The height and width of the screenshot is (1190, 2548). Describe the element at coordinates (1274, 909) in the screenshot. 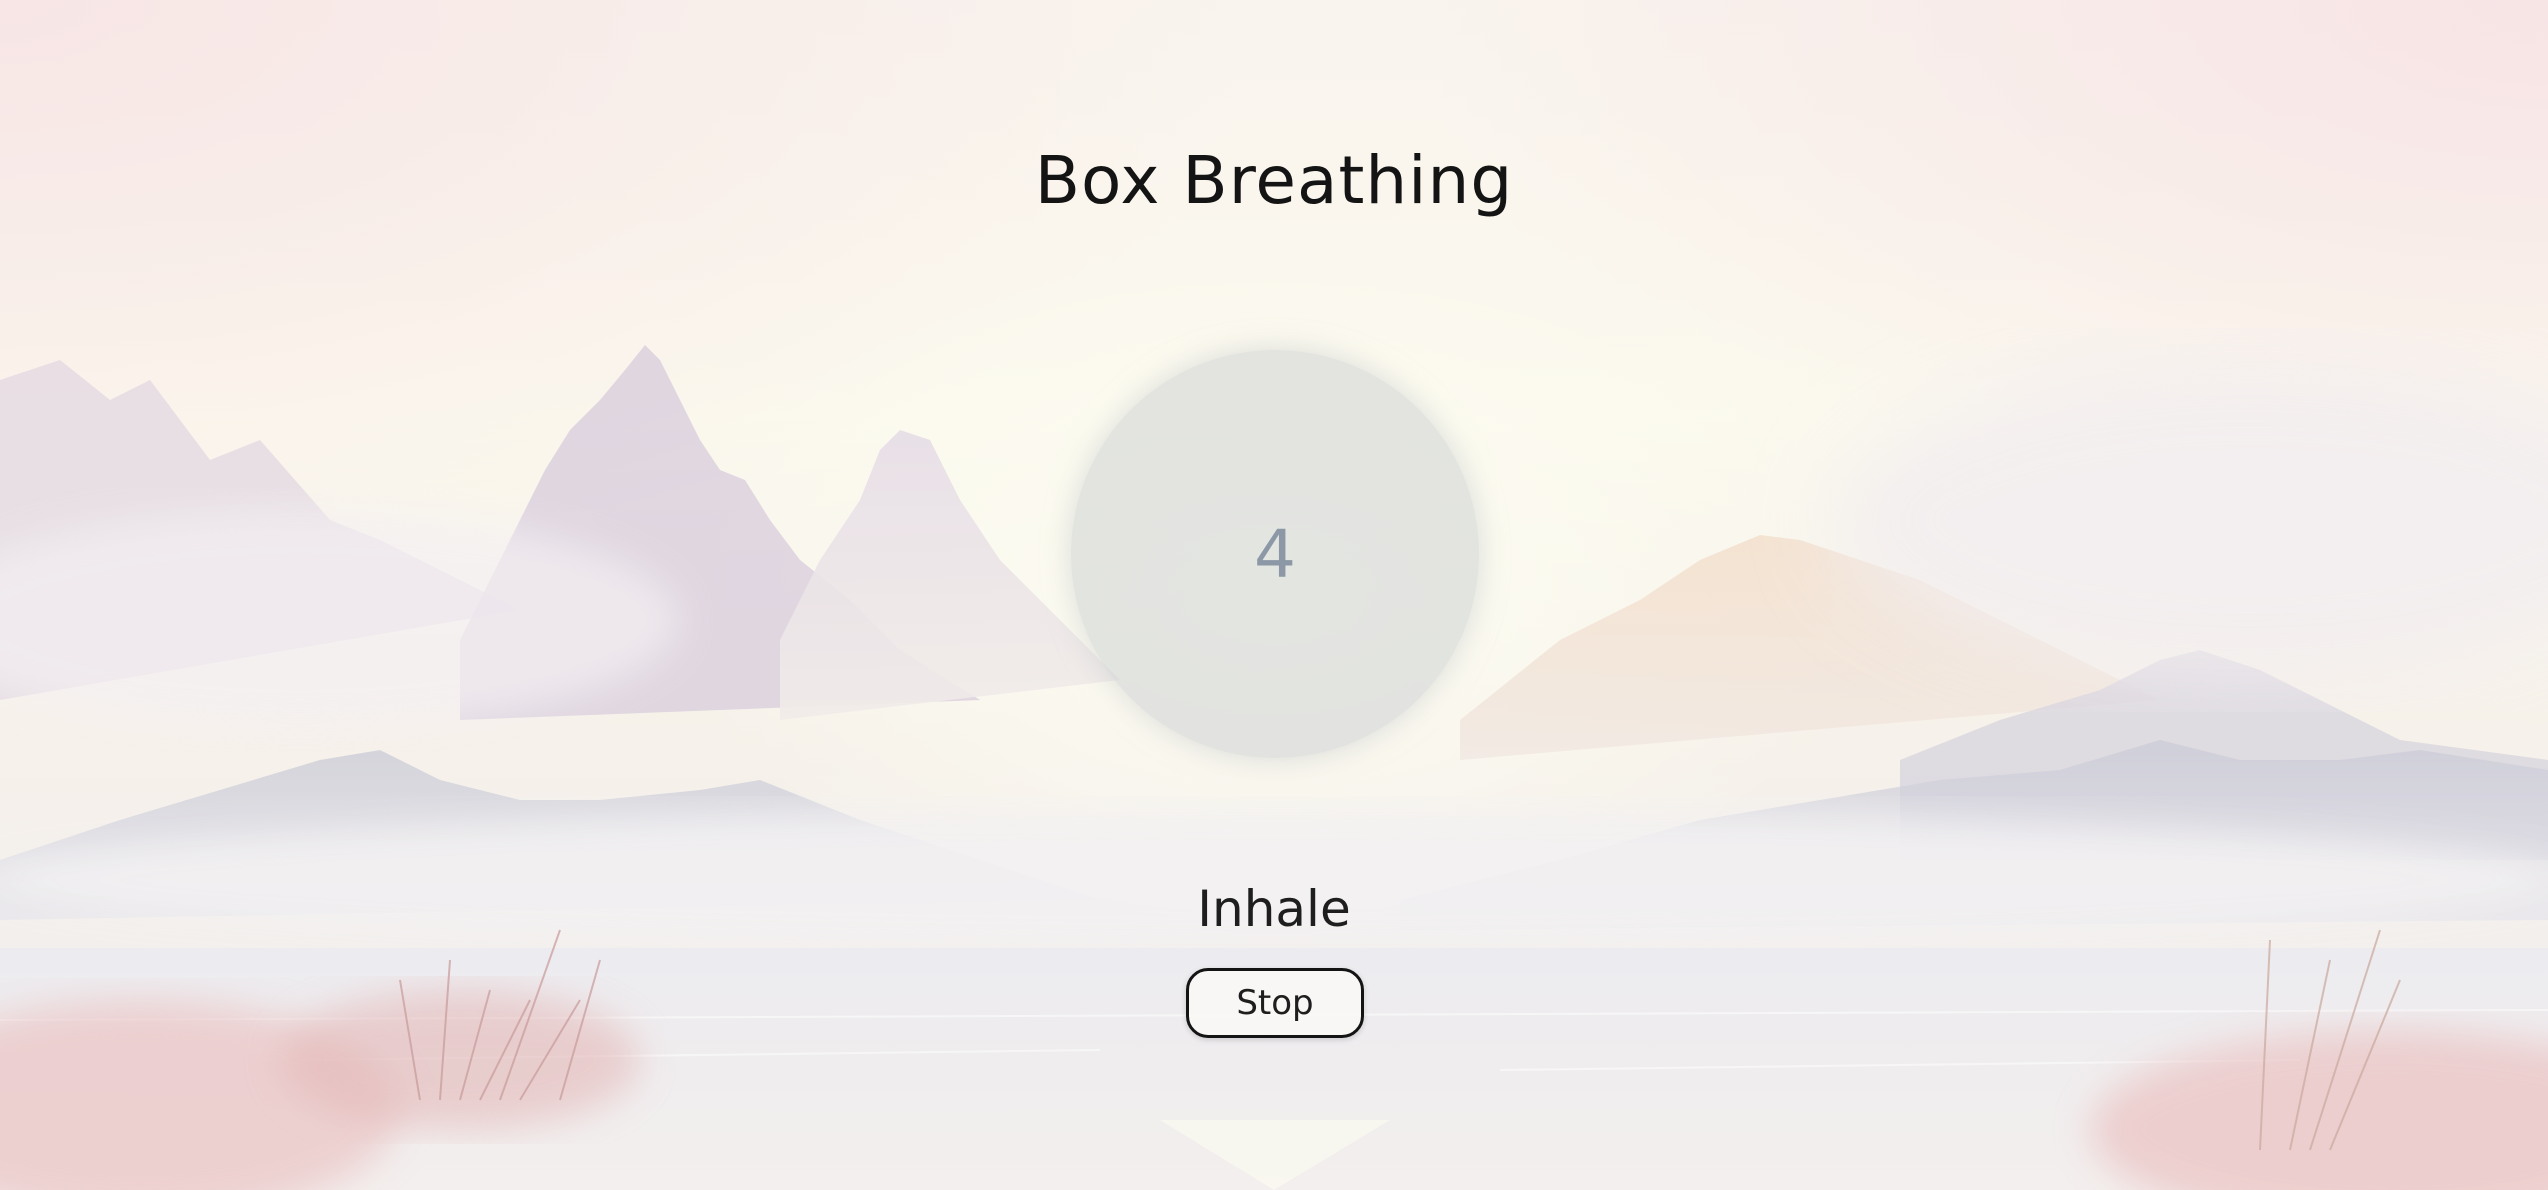

I see `breath-phase-label: Inhale` at that location.